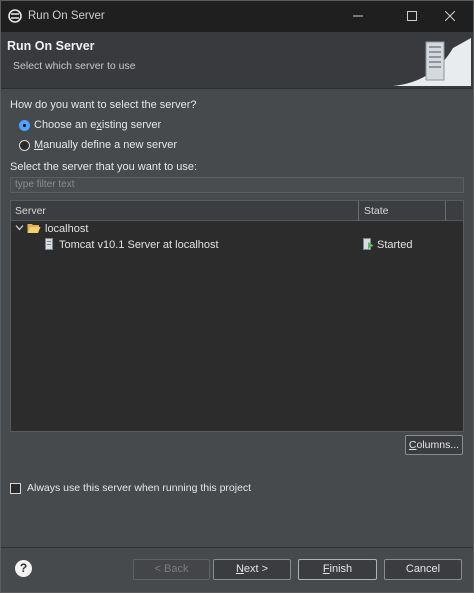  I want to click on finish-button: Finish, so click(337, 569).